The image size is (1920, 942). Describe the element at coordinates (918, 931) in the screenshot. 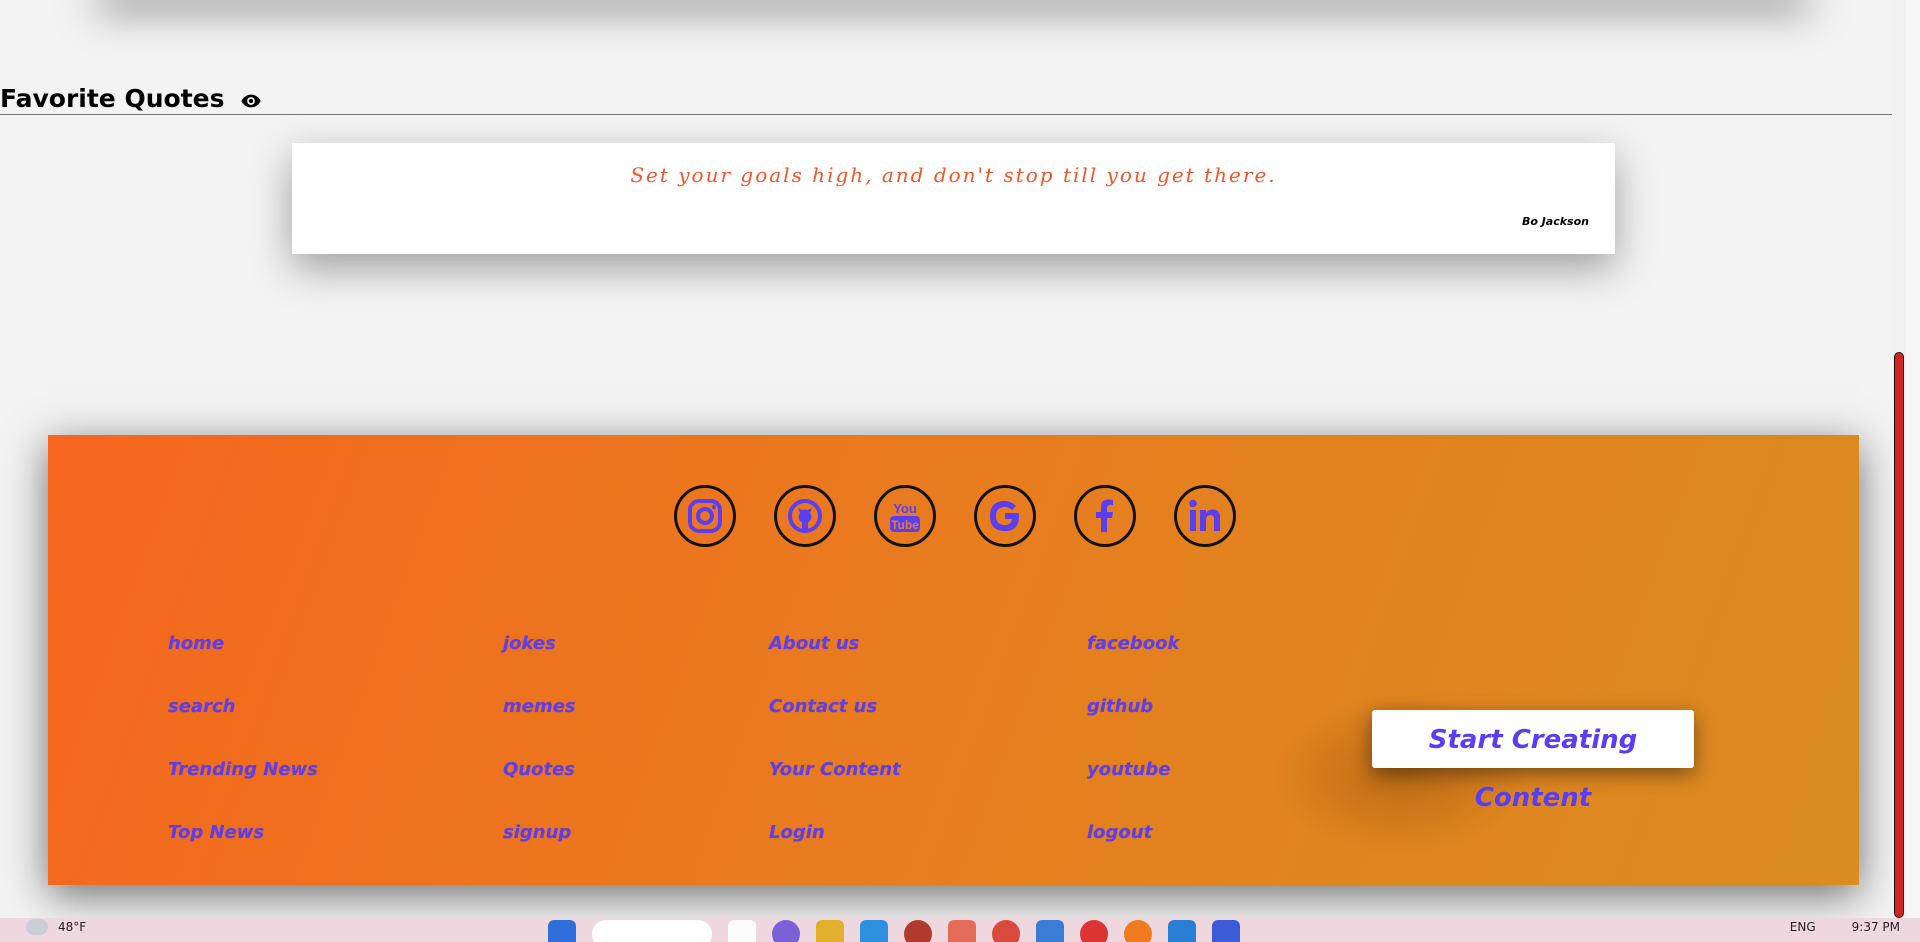

I see `avatar-icon` at that location.